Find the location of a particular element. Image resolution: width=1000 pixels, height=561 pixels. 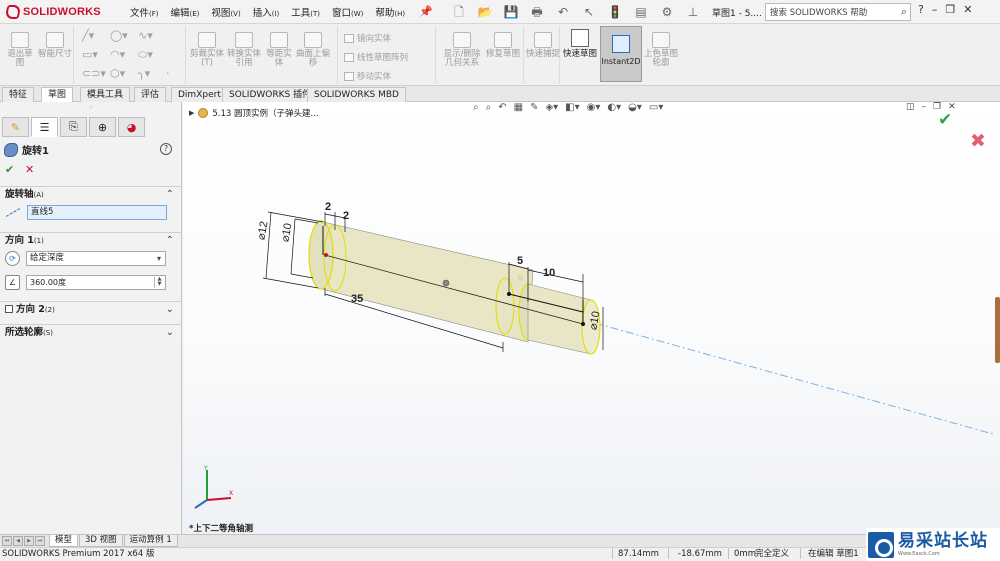

property-manager-tab-icon: ☰ is located at coordinates (44, 127).